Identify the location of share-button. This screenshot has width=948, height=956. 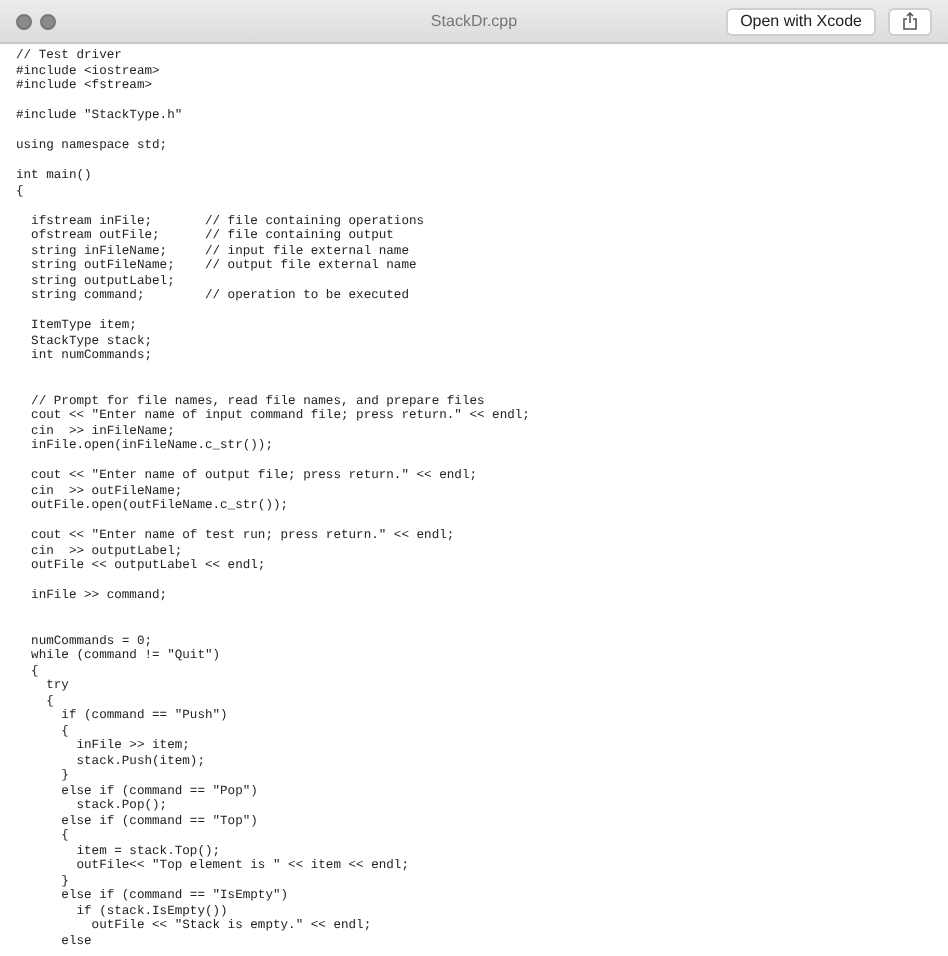
(910, 21).